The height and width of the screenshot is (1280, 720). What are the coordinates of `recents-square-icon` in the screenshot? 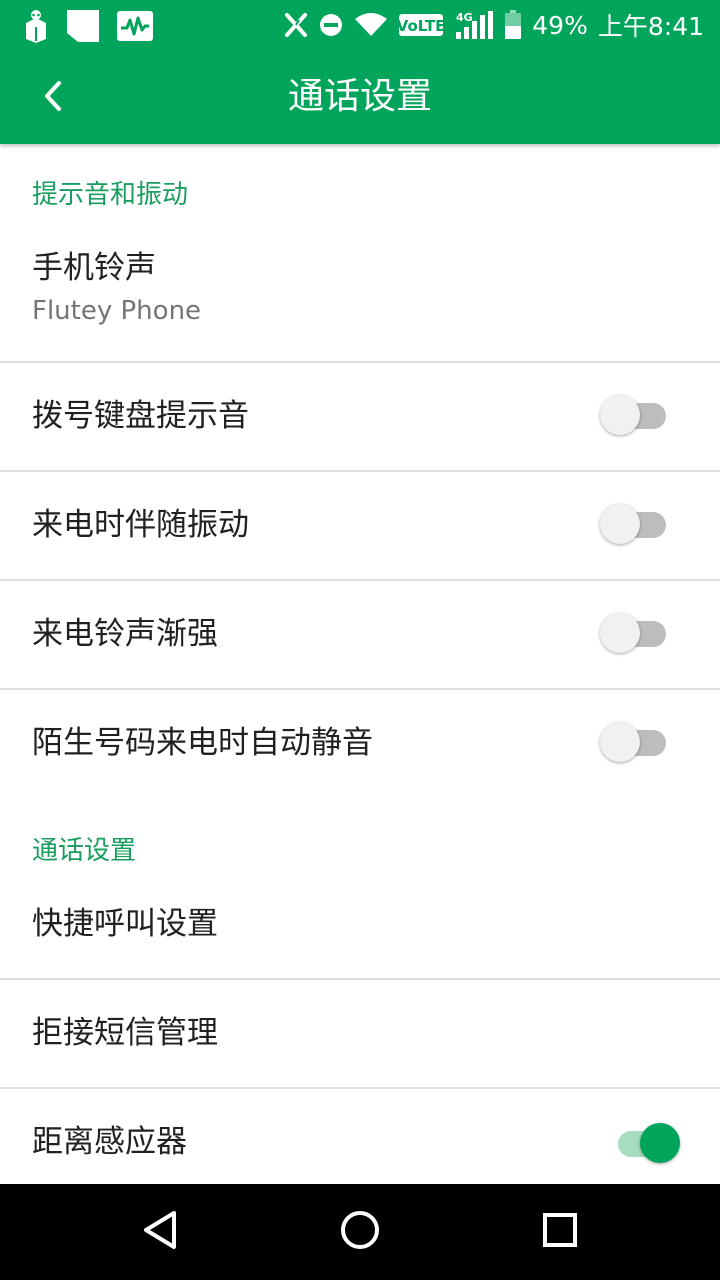 It's located at (560, 1232).